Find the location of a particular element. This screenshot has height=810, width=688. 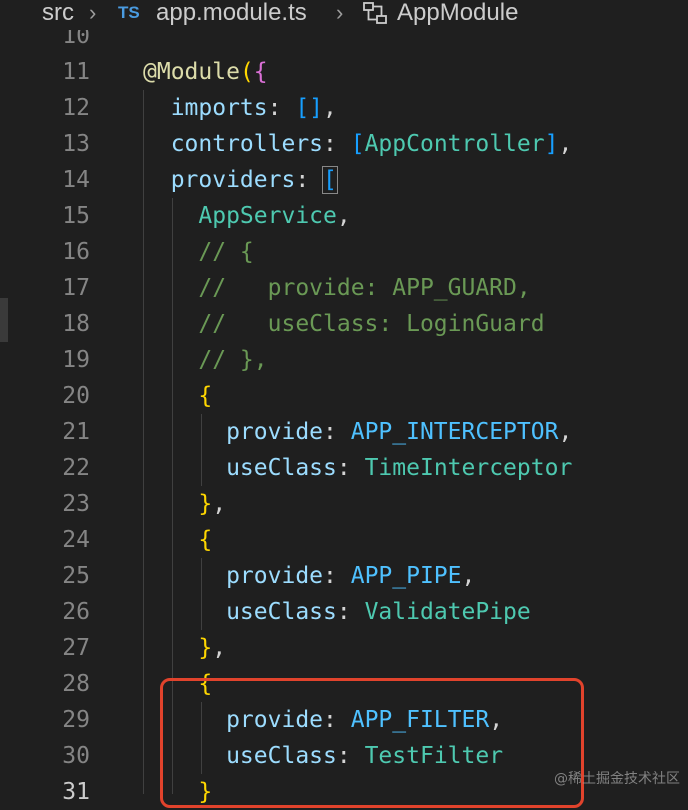

line-number: 25 is located at coordinates (76, 576).